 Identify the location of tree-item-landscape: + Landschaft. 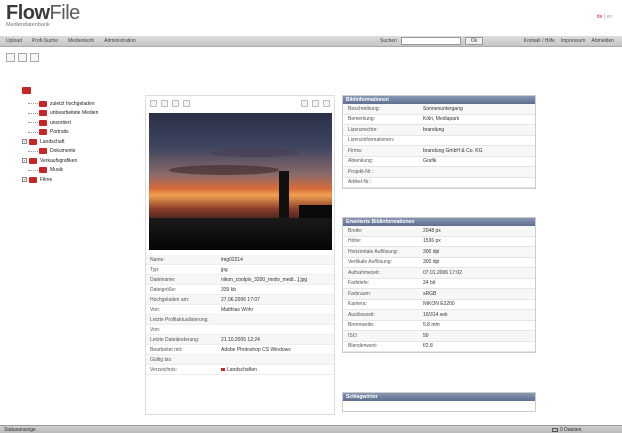
(82, 142).